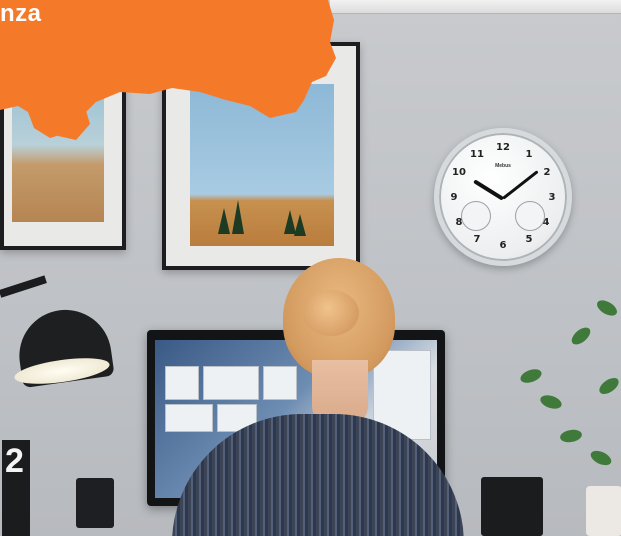 This screenshot has width=621, height=536. Describe the element at coordinates (489, 190) in the screenshot. I see `clock-hour-hand` at that location.